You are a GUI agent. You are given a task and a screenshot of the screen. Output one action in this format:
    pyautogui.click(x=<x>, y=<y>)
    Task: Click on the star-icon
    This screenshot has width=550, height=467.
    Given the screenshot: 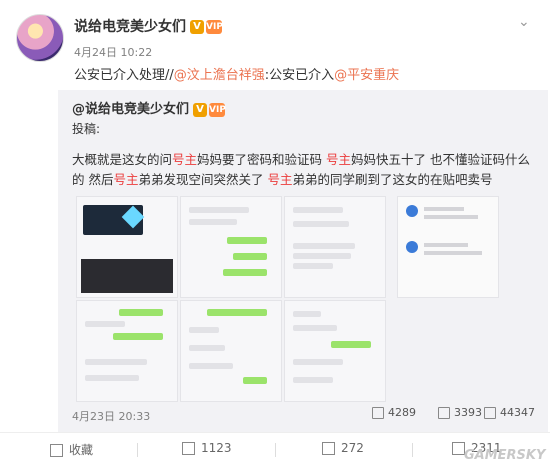 What is the action you would take?
    pyautogui.click(x=56, y=450)
    